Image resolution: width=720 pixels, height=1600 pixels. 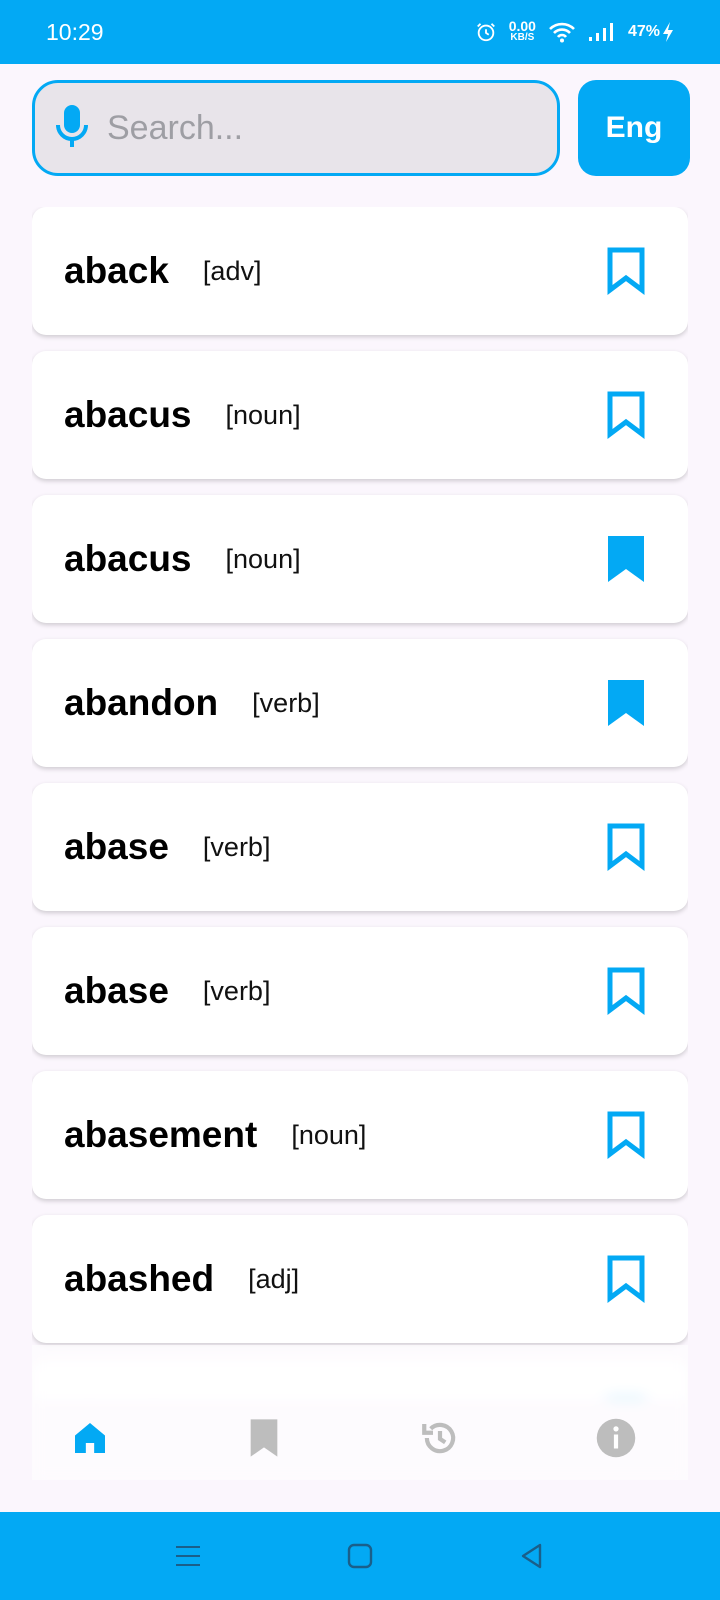 I want to click on nav-bookmarks, so click(x=264, y=1440).